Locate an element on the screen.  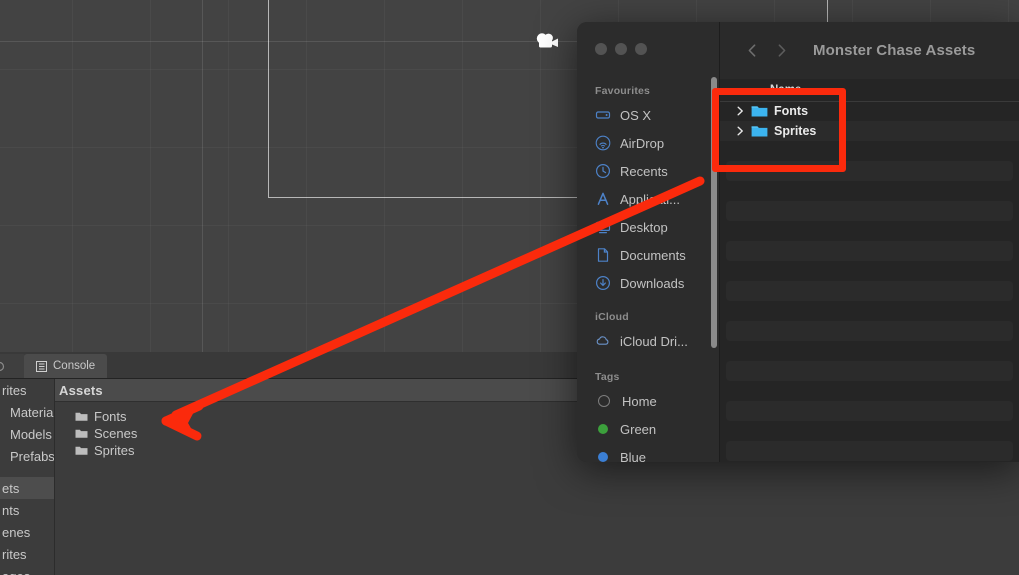
console-list-icon is located at coordinates (41, 366).